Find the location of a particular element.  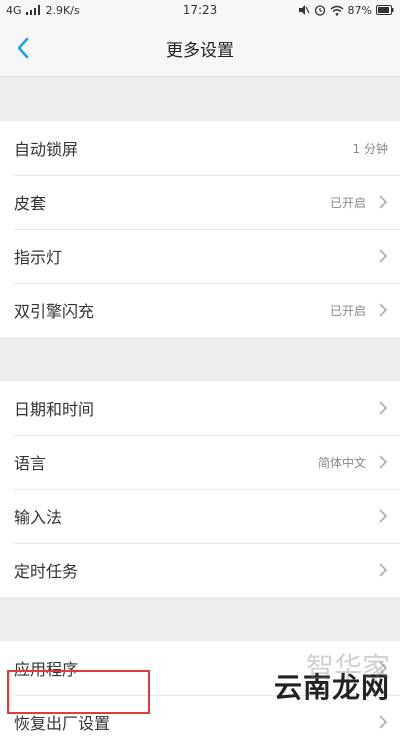

setting-label: 指示灯 is located at coordinates (38, 257).